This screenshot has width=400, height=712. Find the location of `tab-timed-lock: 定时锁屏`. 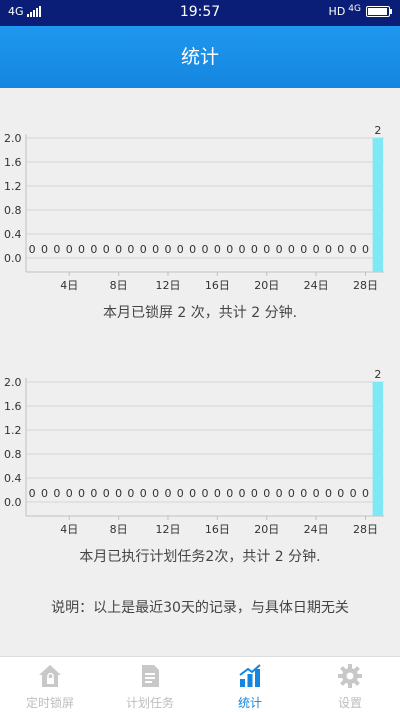

tab-timed-lock: 定时锁屏 is located at coordinates (50, 684).